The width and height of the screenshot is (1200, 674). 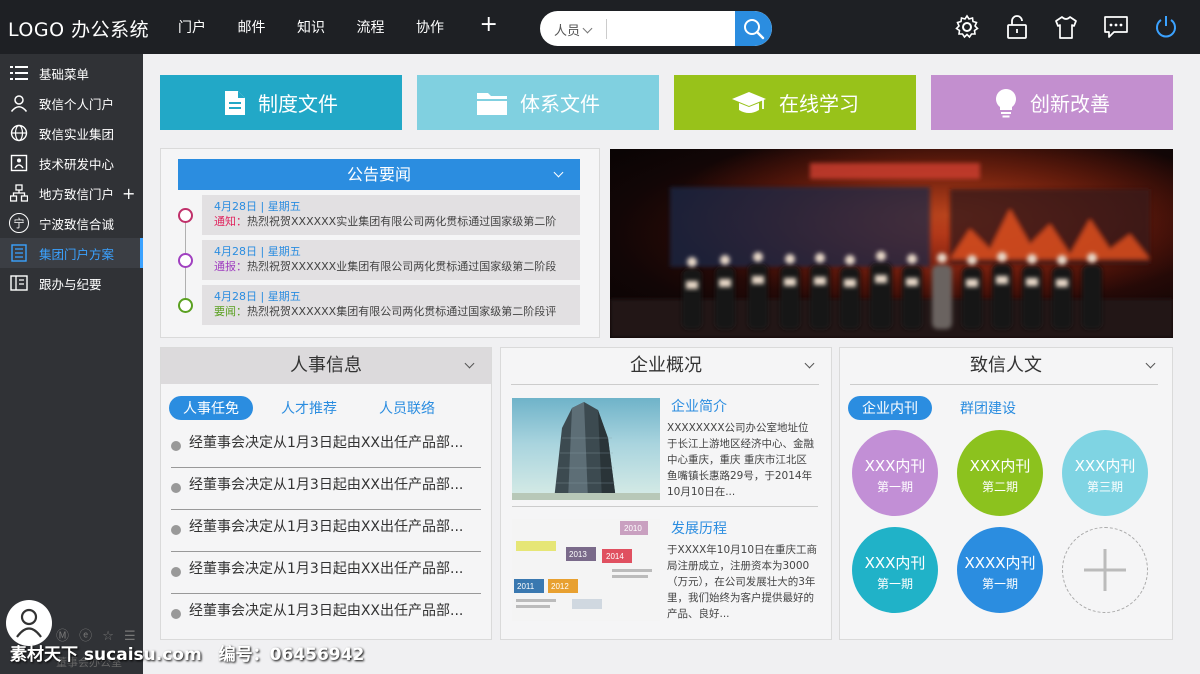 What do you see at coordinates (77, 224) in the screenshot?
I see `sidebar-item-label: 宁波致信合诚` at bounding box center [77, 224].